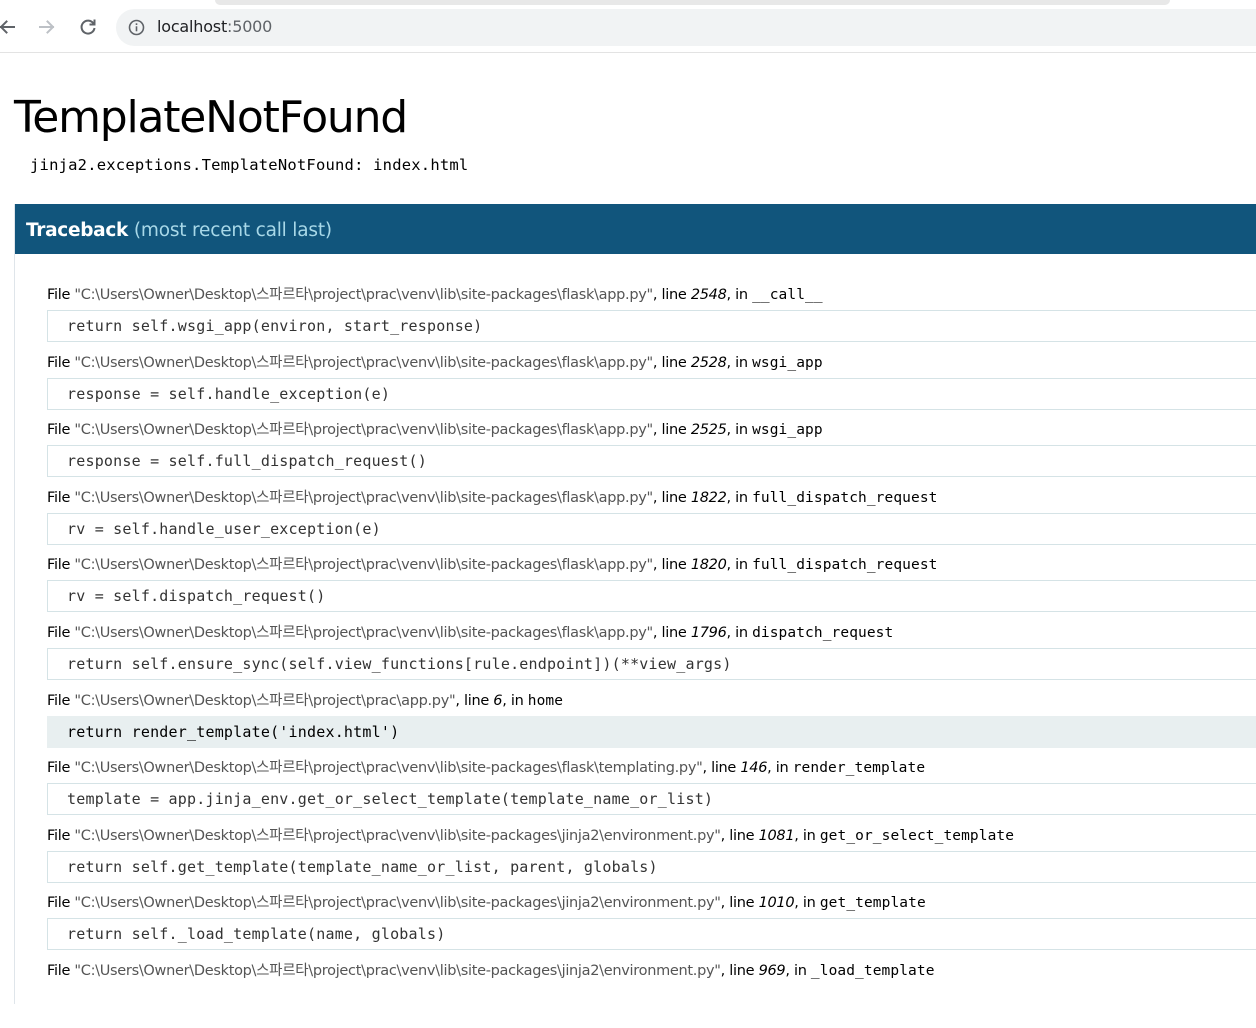  Describe the element at coordinates (250, 26) in the screenshot. I see `url-port: :5000` at that location.